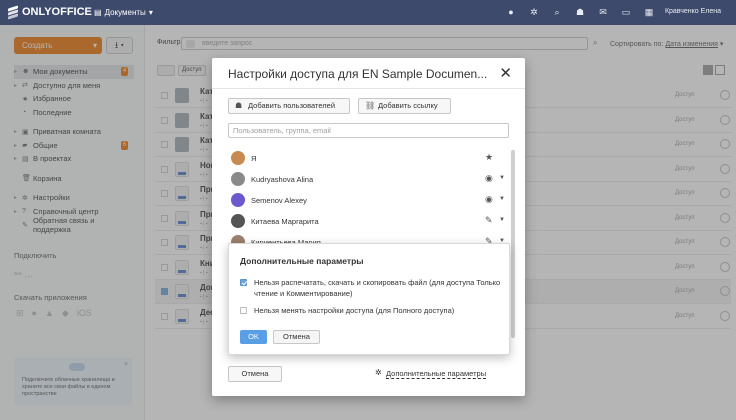 The height and width of the screenshot is (420, 736). Describe the element at coordinates (282, 179) in the screenshot. I see `user-name: Kudryashova Alina` at that location.